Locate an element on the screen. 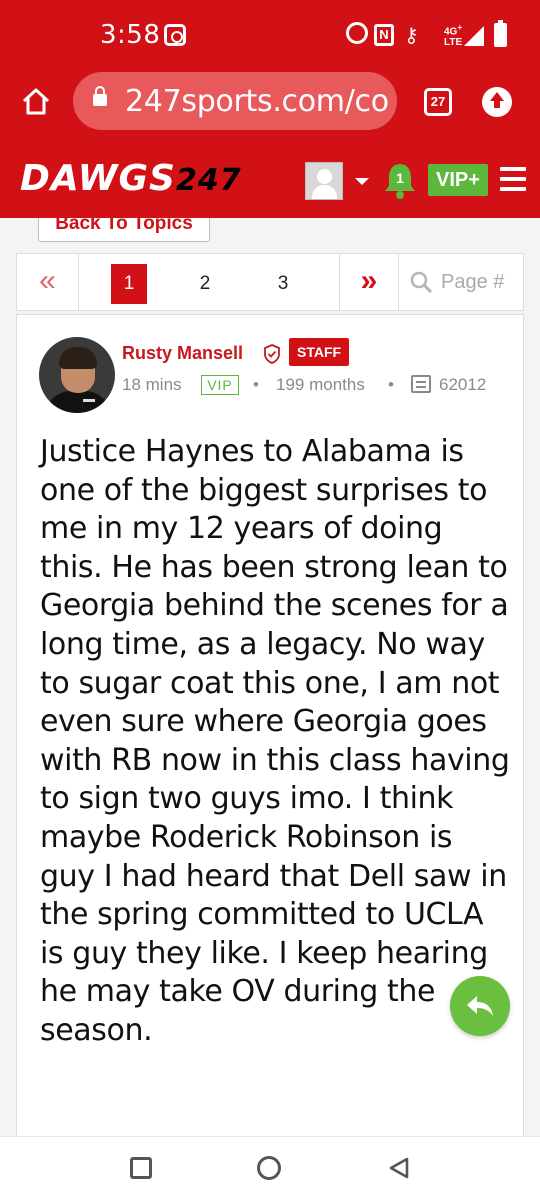 The height and width of the screenshot is (1200, 540). user-avatar is located at coordinates (324, 181).